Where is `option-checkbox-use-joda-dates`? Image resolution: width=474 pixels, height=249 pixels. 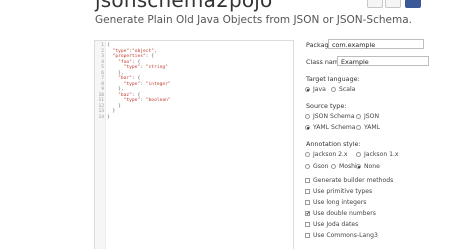
option-checkbox-use-joda-dates is located at coordinates (307, 224).